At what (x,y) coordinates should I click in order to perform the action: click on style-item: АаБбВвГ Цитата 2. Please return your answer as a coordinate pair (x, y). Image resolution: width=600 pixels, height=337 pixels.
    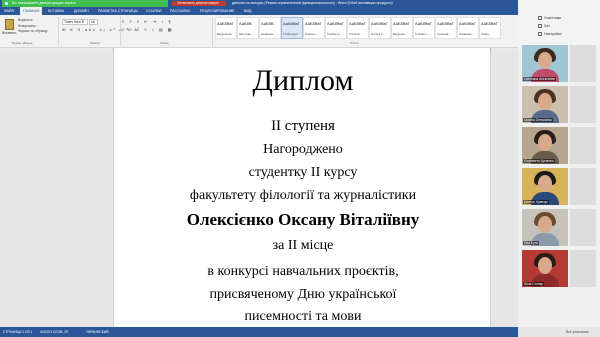
    Looking at the image, I should click on (380, 28).